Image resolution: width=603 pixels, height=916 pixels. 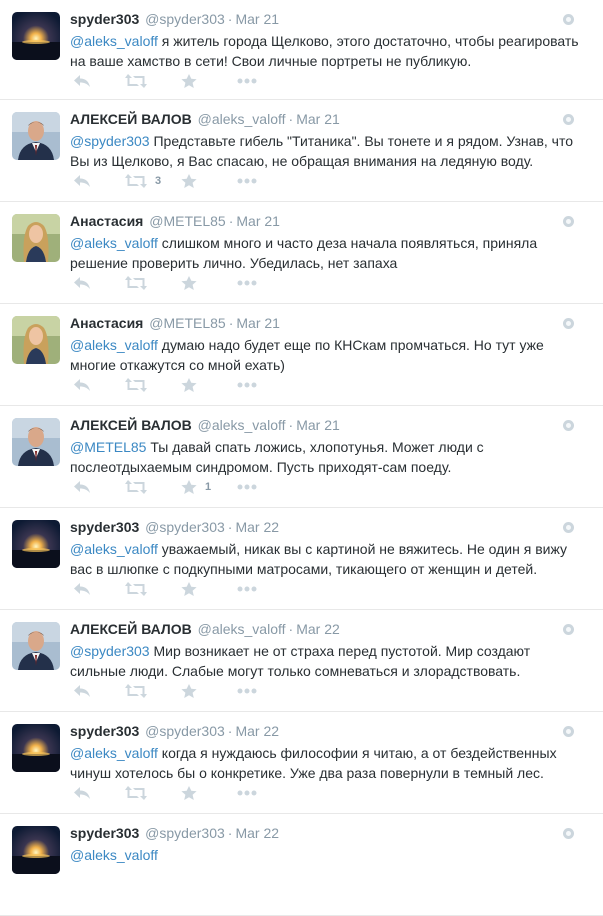 I want to click on ellipsis-icon, so click(x=247, y=487).